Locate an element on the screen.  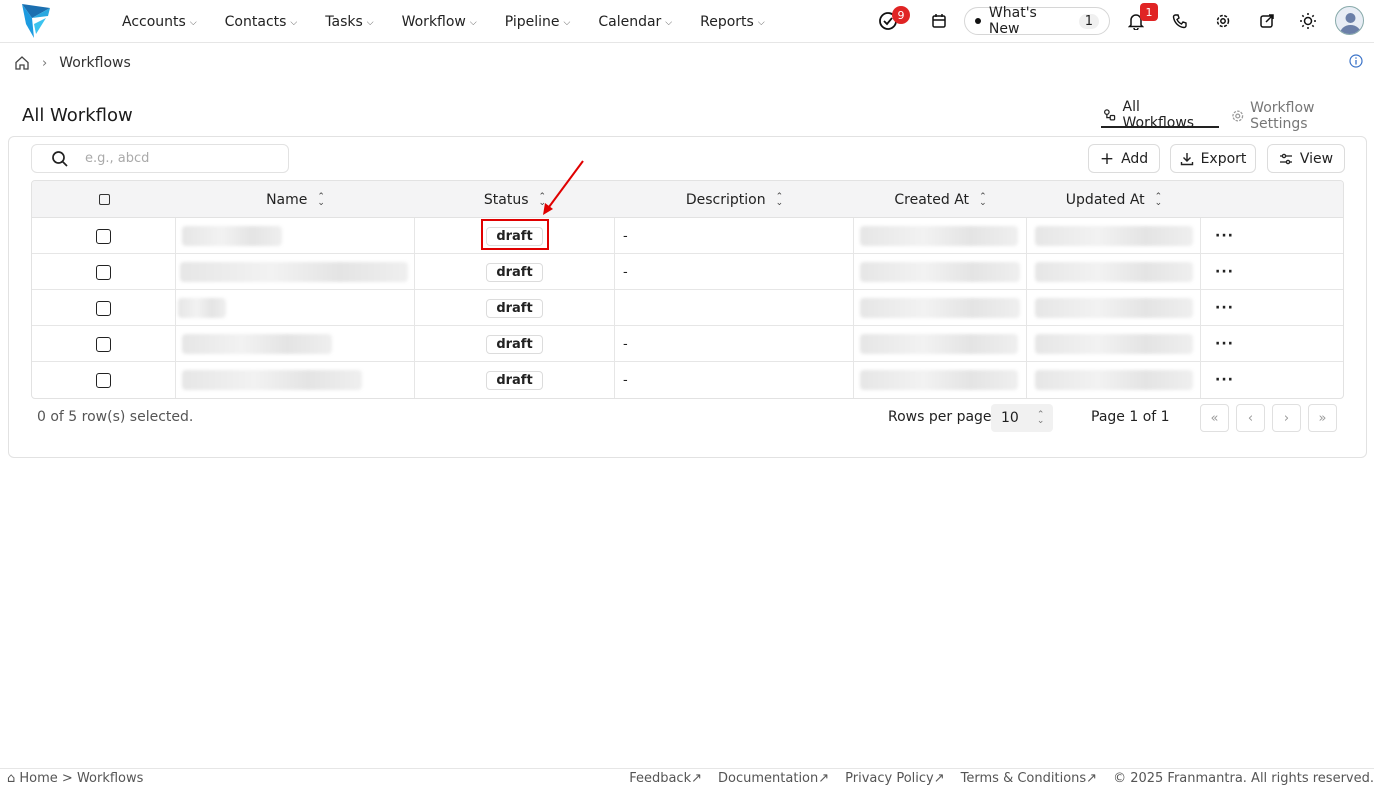
double-chevron-right-icon: » is located at coordinates (1322, 418).